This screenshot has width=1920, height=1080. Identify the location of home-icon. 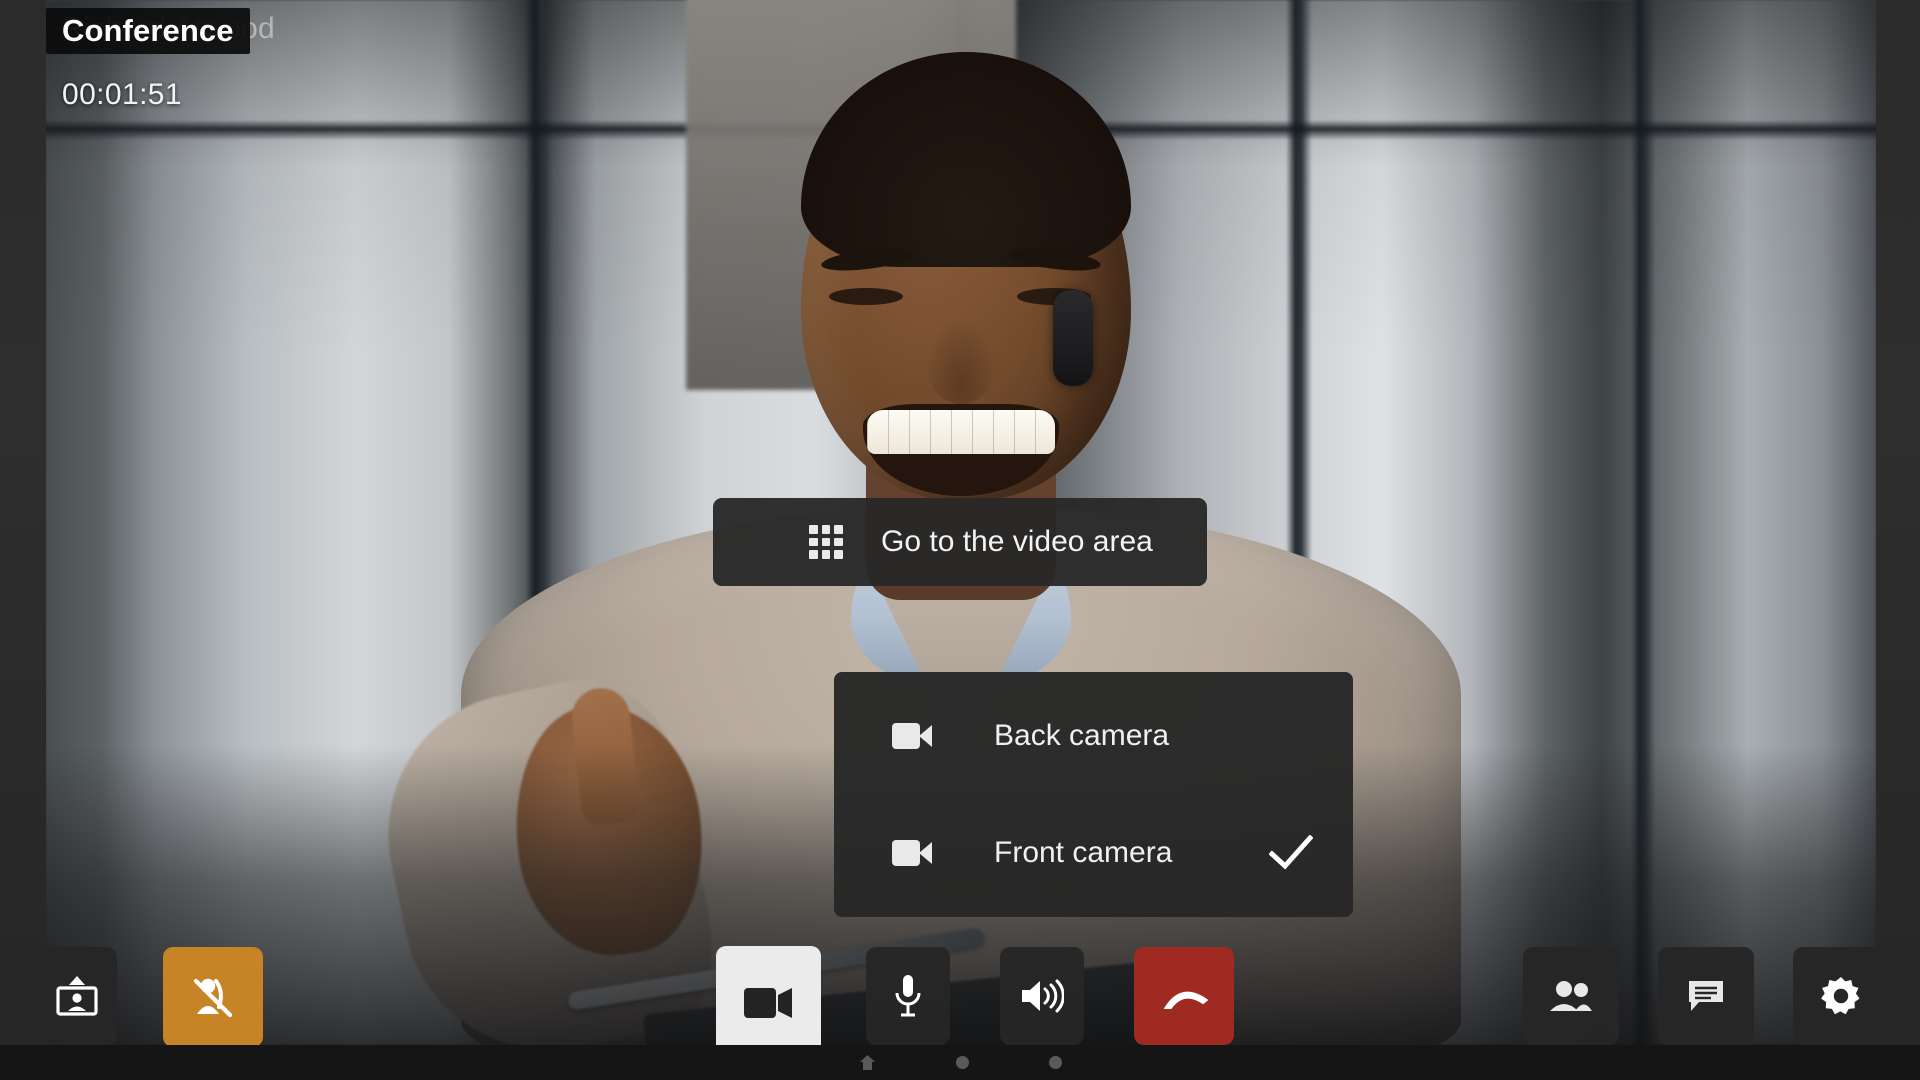
(867, 1062).